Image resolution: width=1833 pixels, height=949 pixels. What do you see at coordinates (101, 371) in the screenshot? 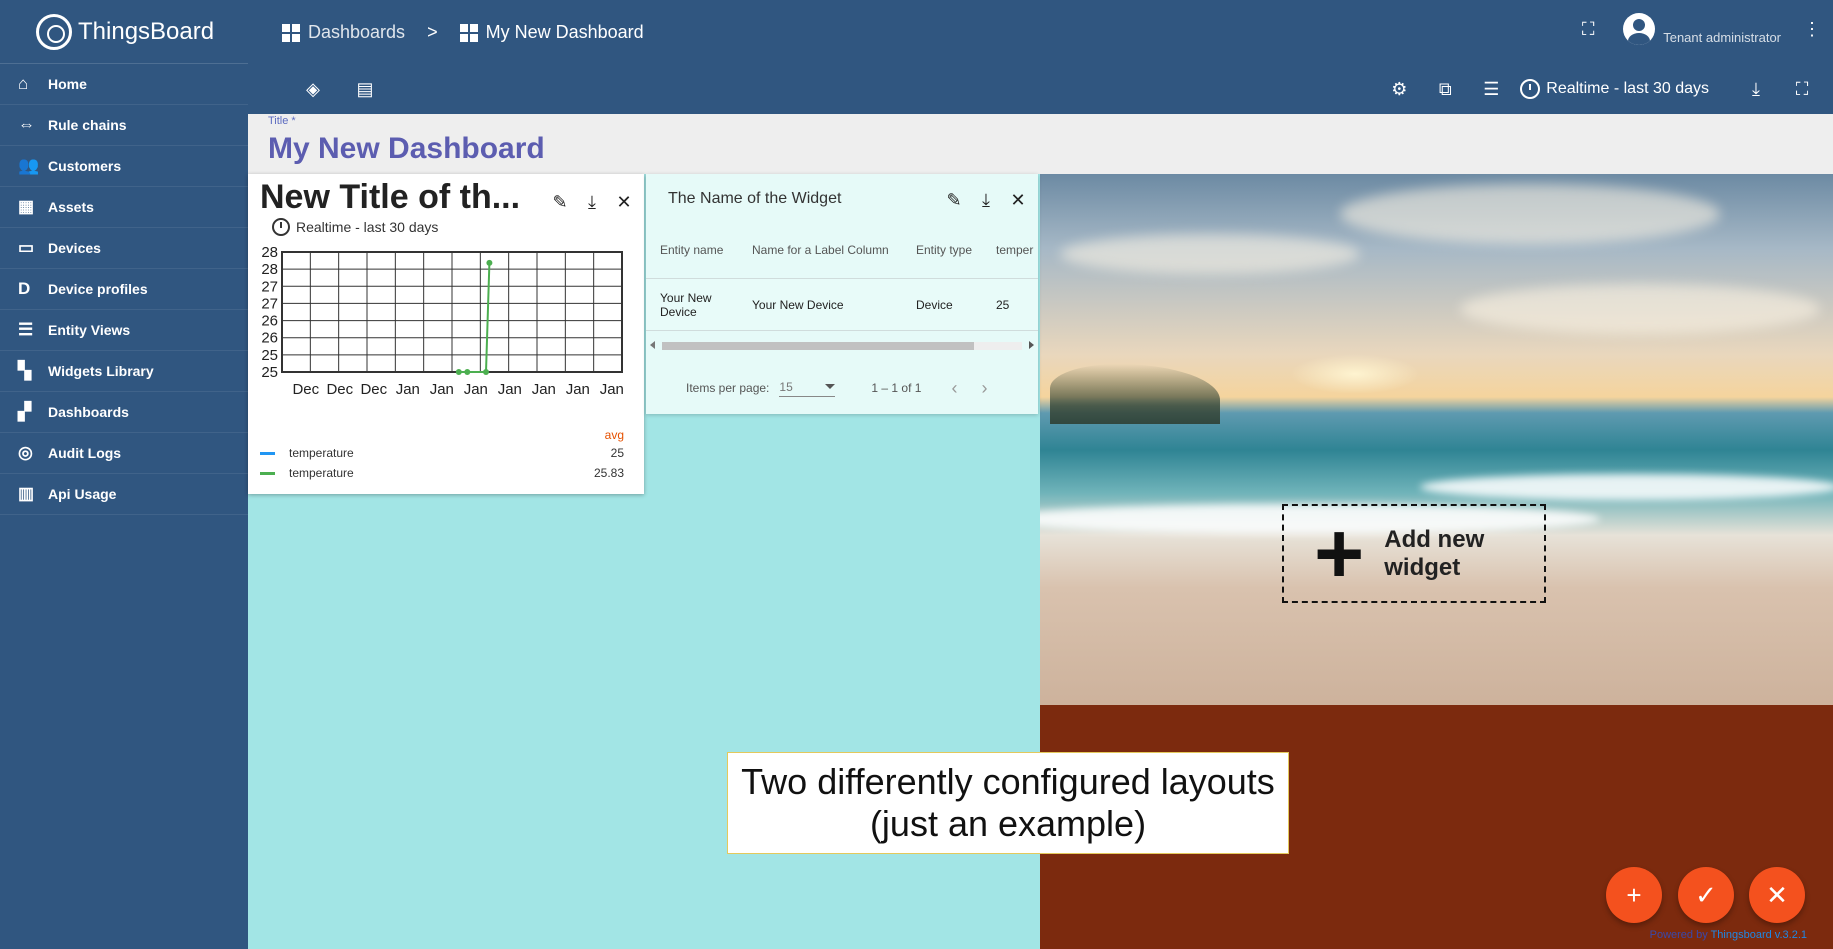
I see `sidebar-item-label: Widgets Library` at bounding box center [101, 371].